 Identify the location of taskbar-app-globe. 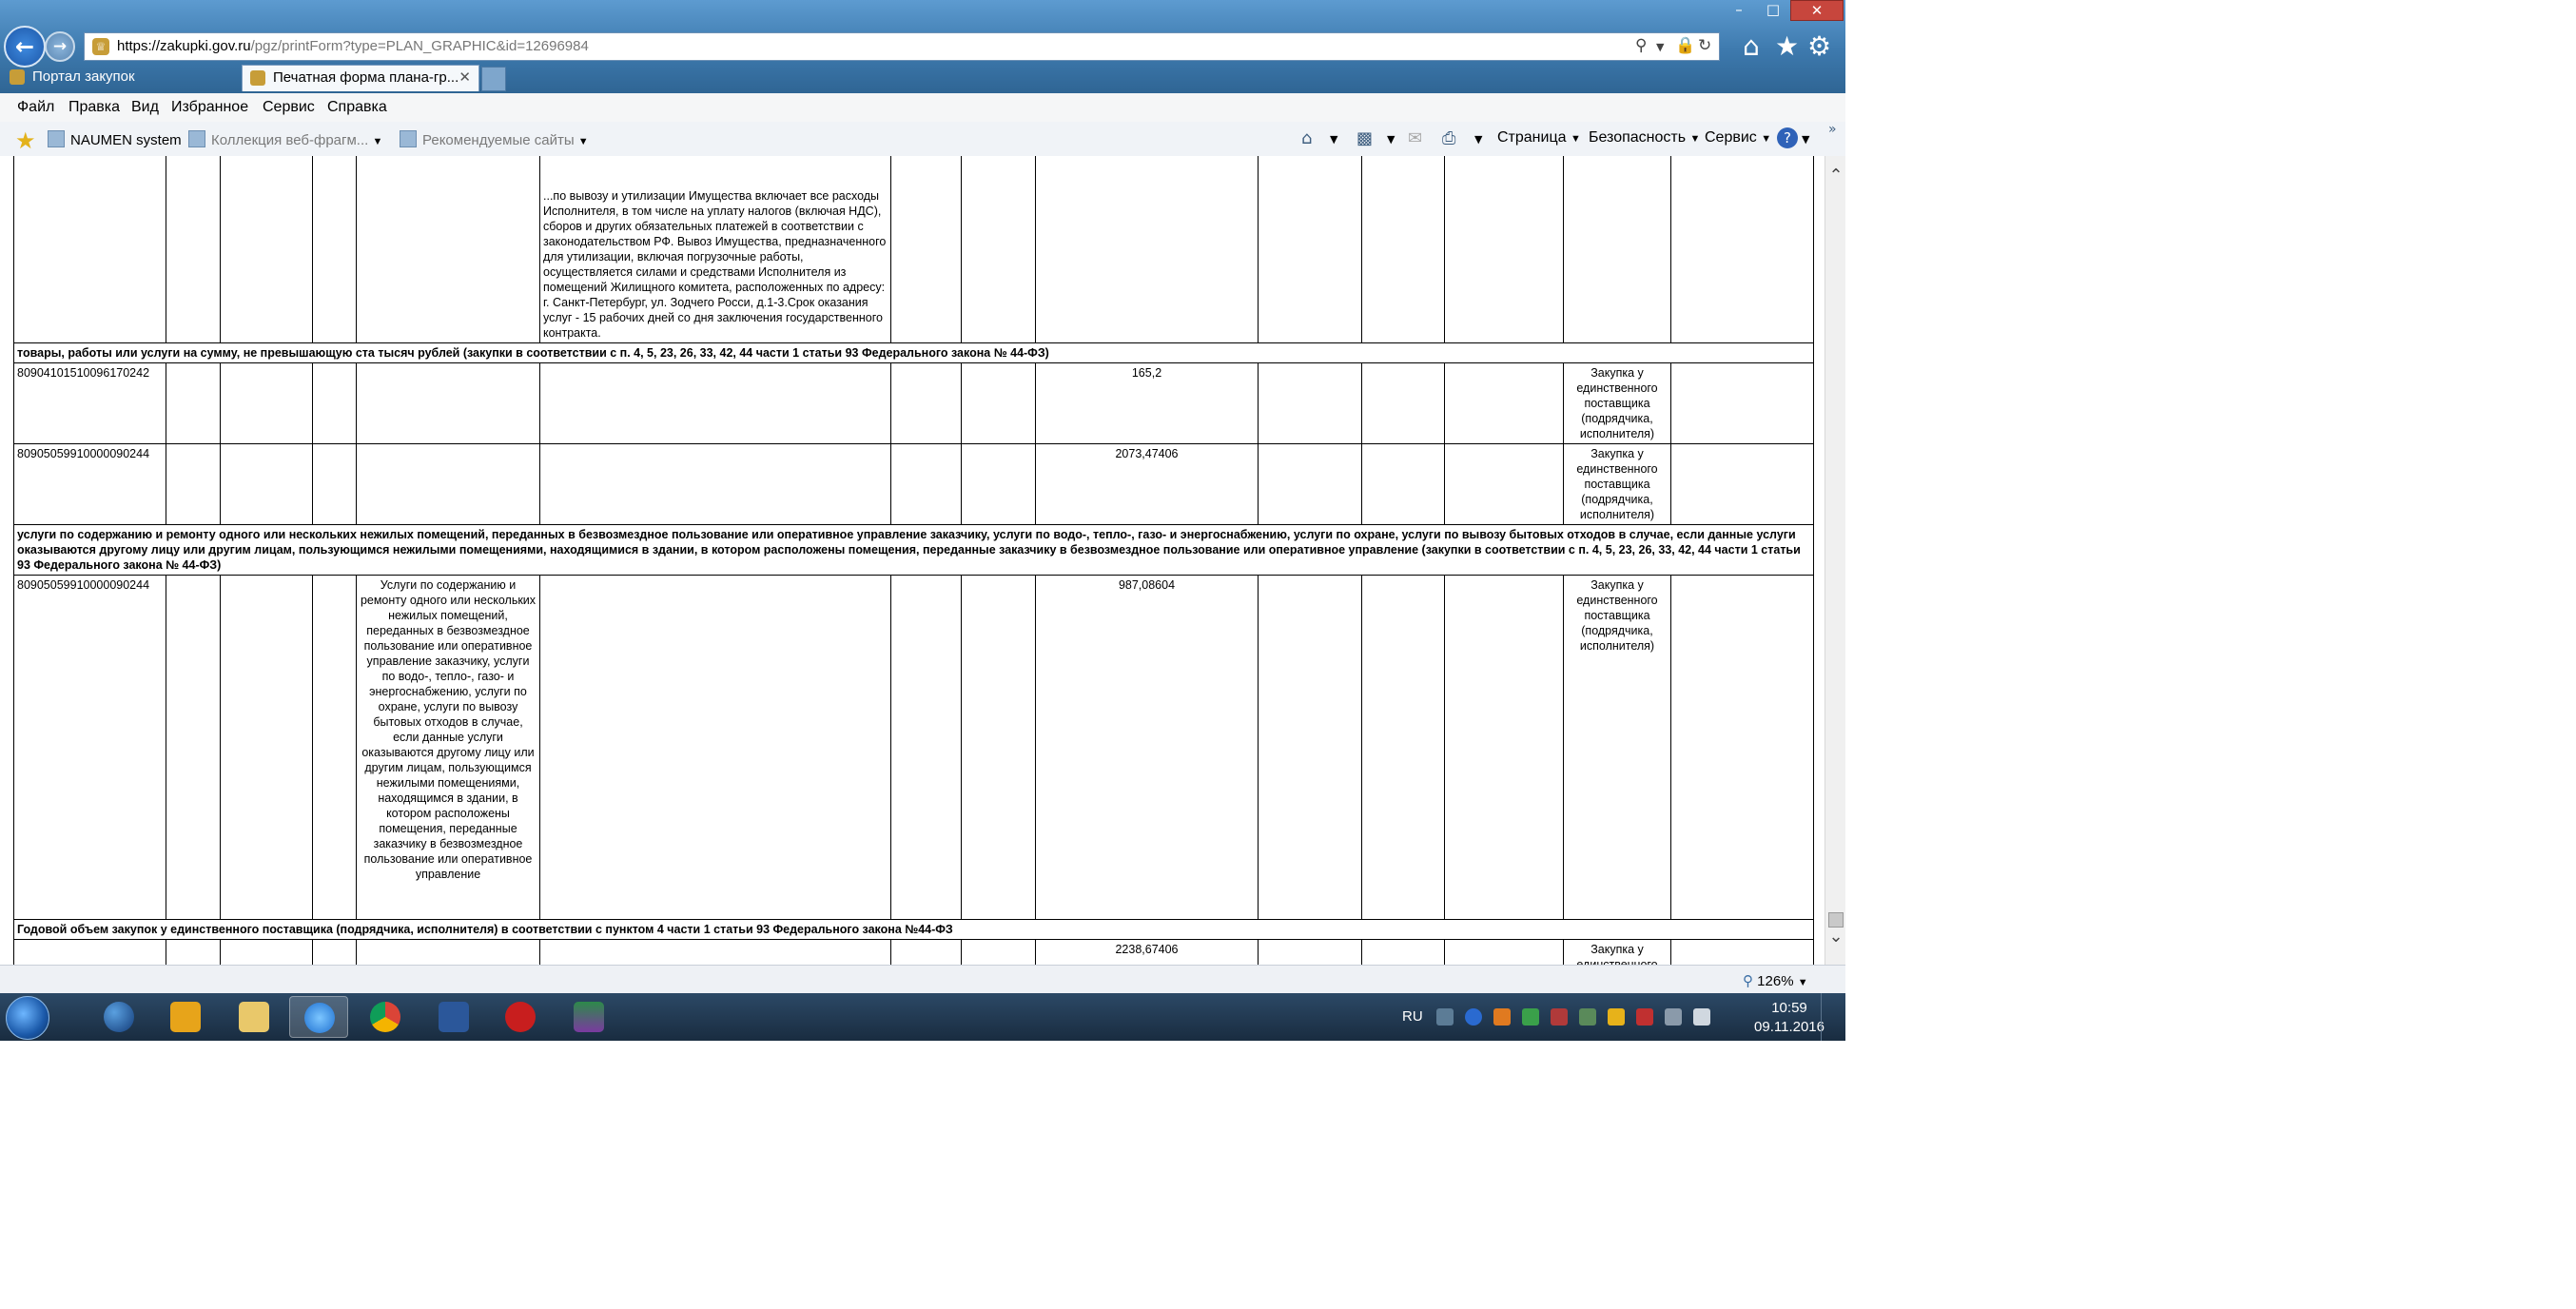
(119, 1017).